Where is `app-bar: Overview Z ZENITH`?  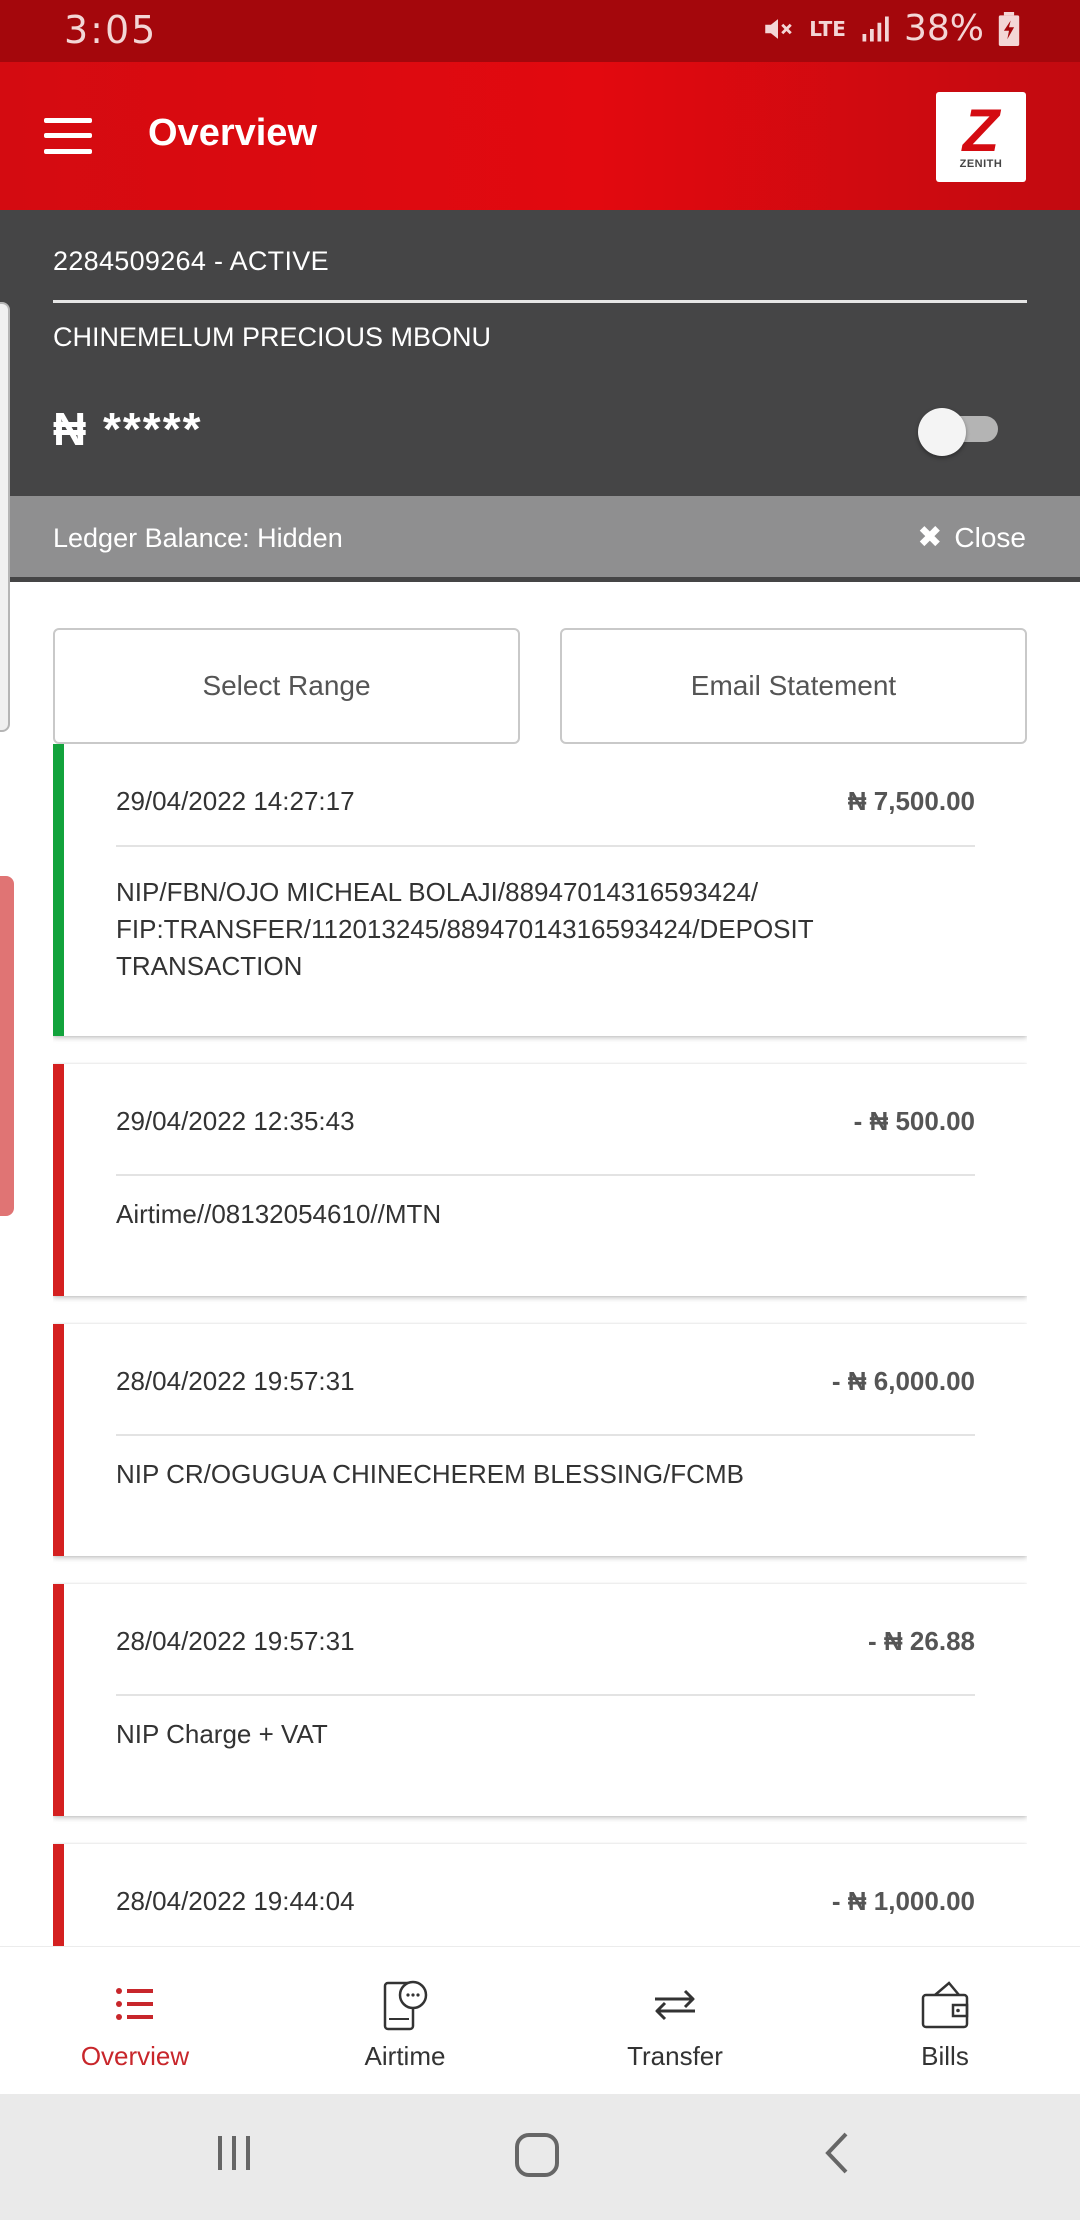 app-bar: Overview Z ZENITH is located at coordinates (540, 136).